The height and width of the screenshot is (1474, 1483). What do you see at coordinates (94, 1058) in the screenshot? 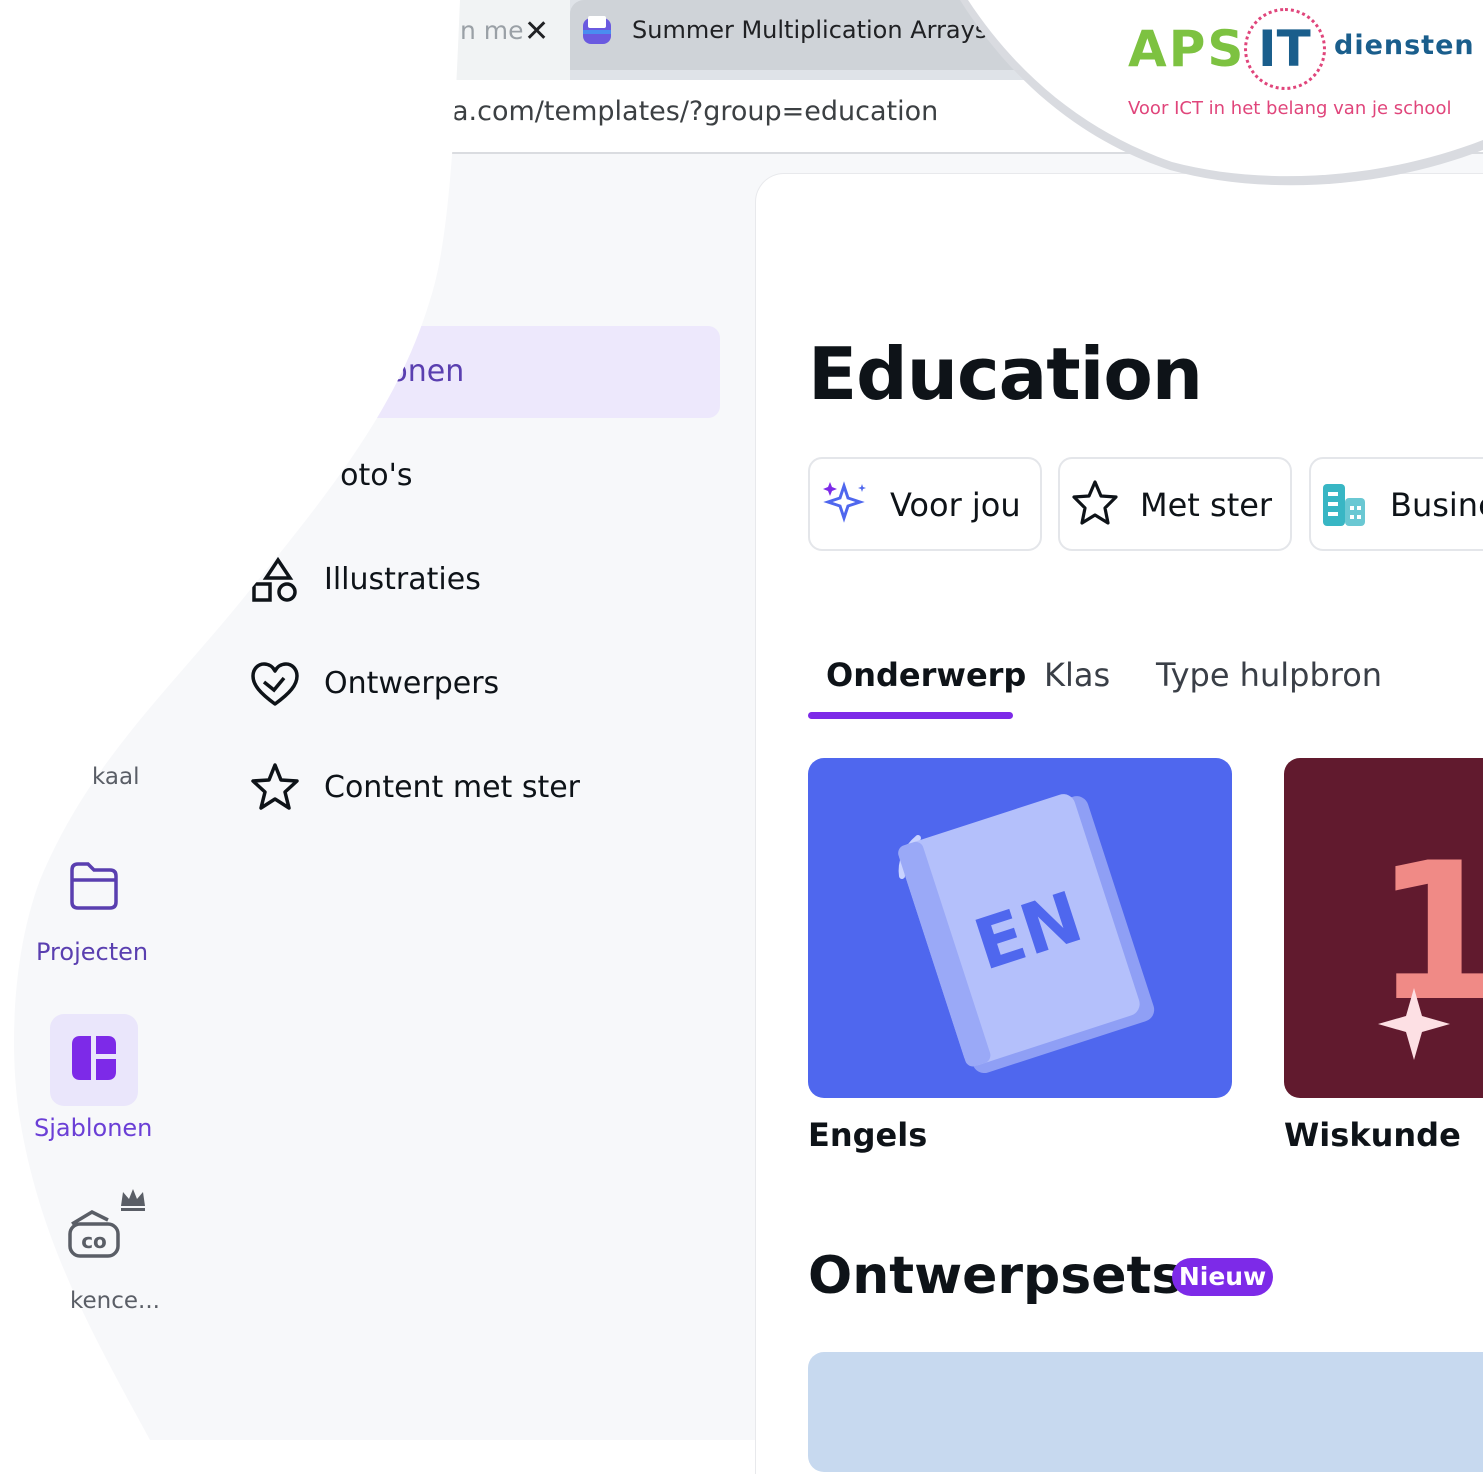
I see `templates-icon` at bounding box center [94, 1058].